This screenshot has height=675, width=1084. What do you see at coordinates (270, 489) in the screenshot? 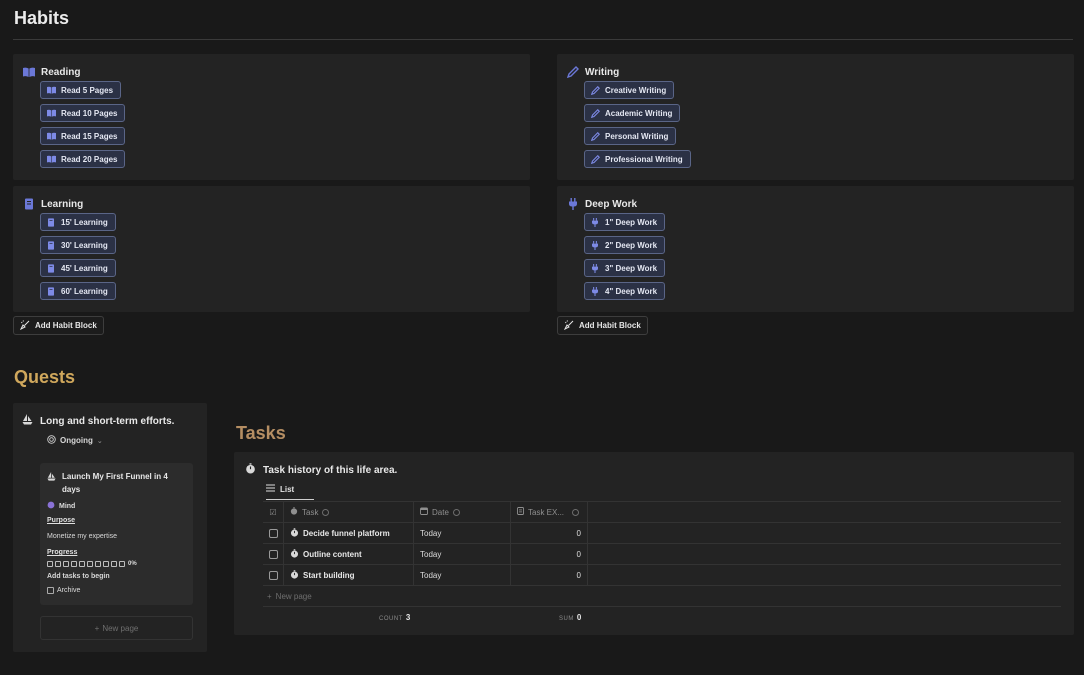
I see `list-icon` at bounding box center [270, 489].